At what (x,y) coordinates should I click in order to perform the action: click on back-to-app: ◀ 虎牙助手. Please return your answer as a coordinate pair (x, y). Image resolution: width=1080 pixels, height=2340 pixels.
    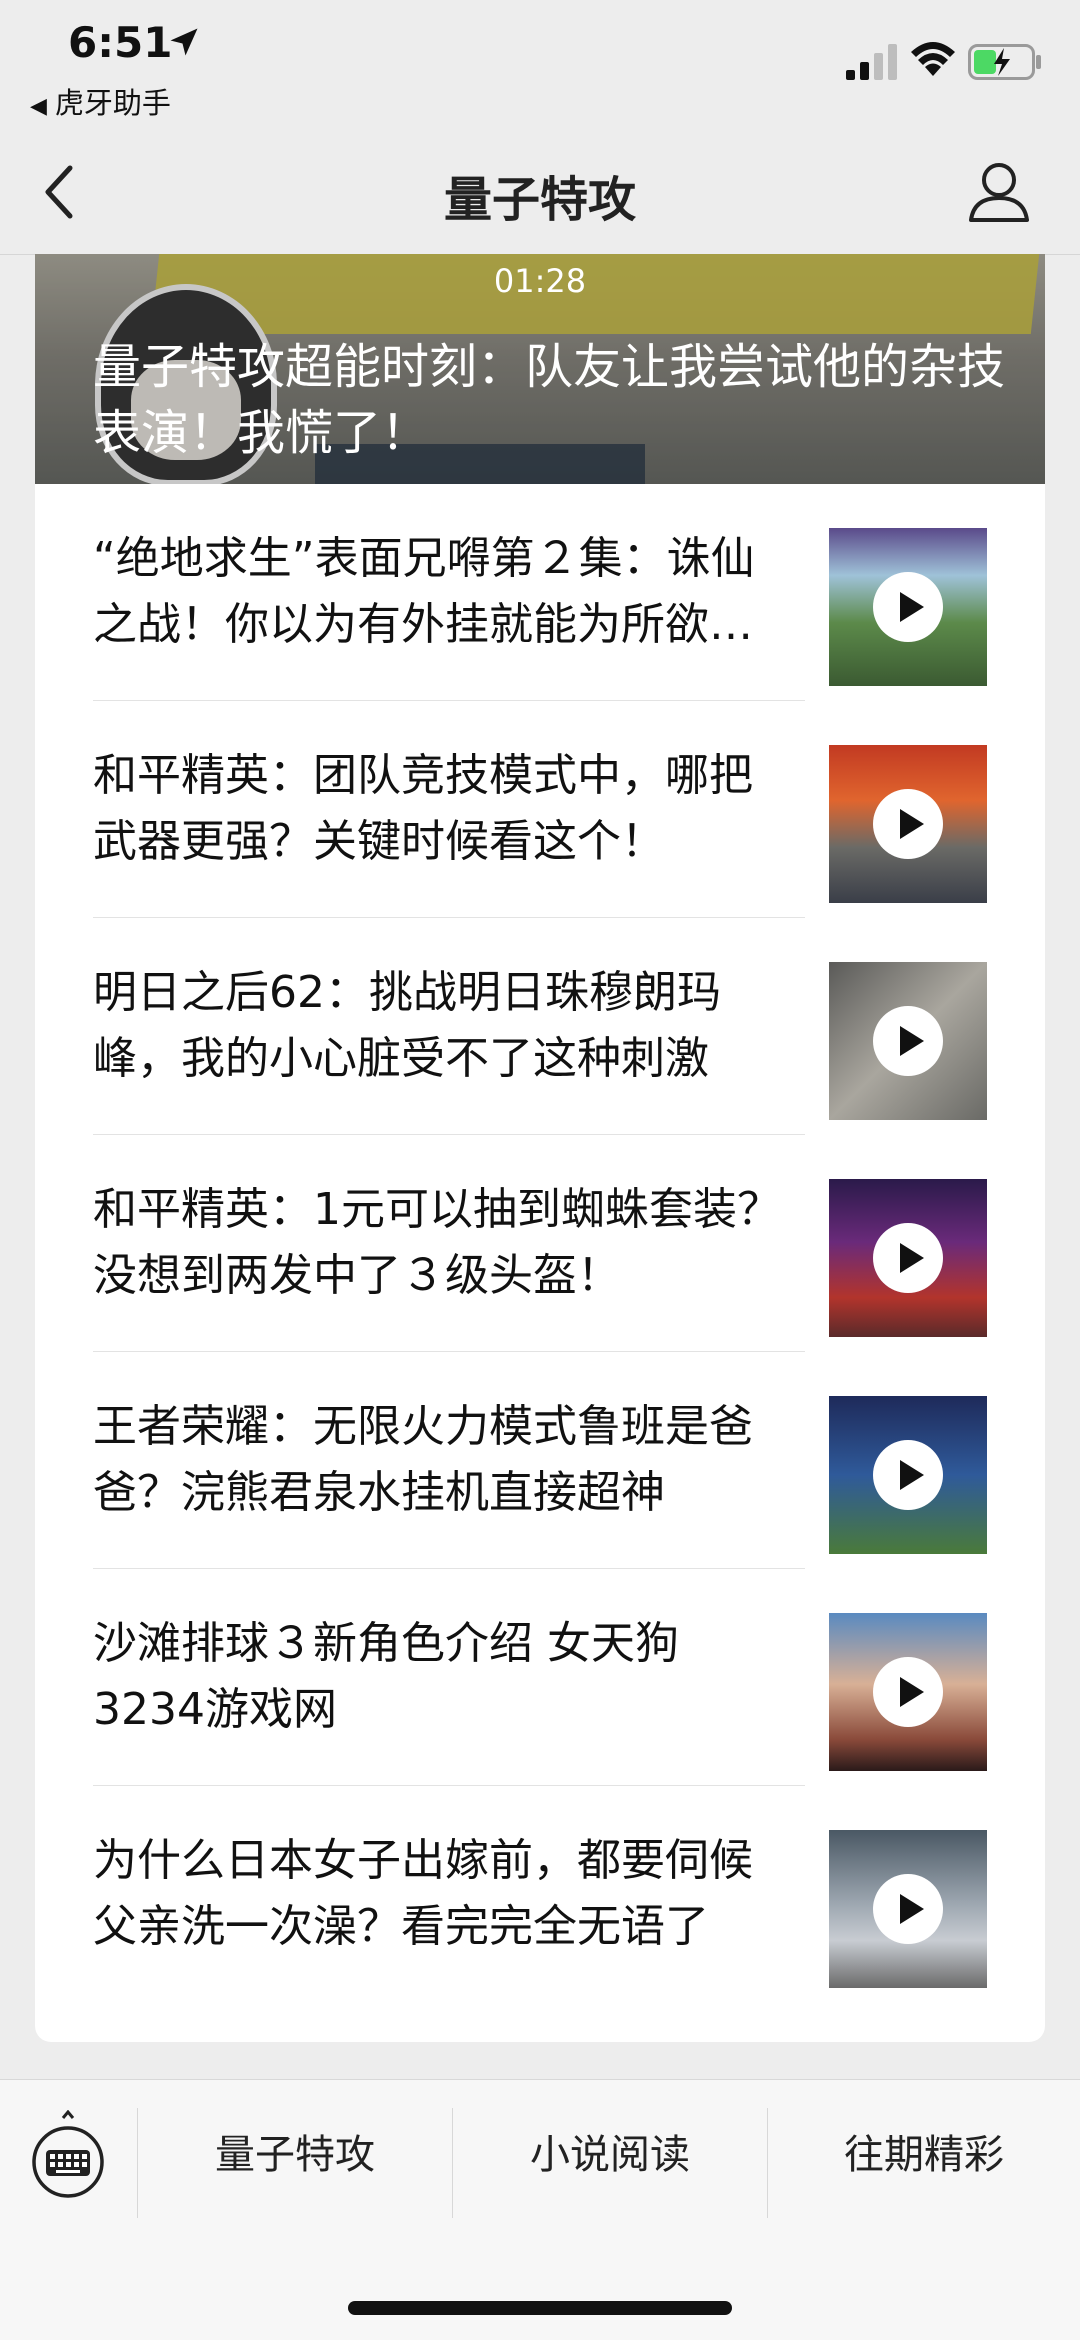
    Looking at the image, I should click on (100, 101).